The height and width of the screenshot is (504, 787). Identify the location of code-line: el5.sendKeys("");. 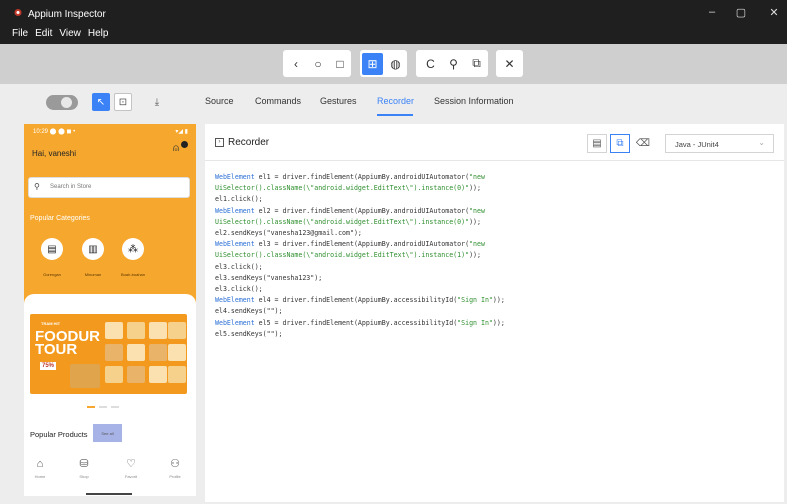
(249, 333).